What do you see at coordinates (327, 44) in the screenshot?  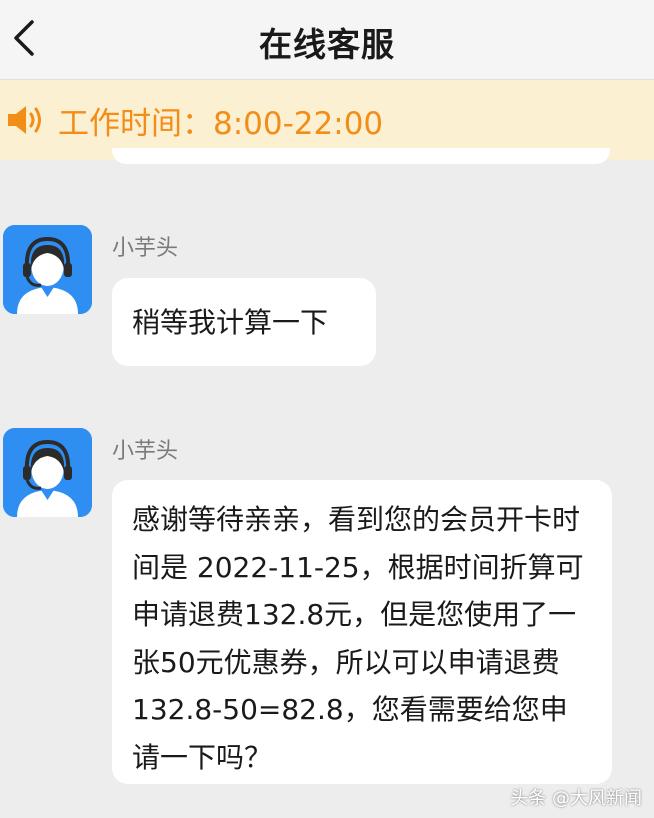 I see `page-title: 在线客服` at bounding box center [327, 44].